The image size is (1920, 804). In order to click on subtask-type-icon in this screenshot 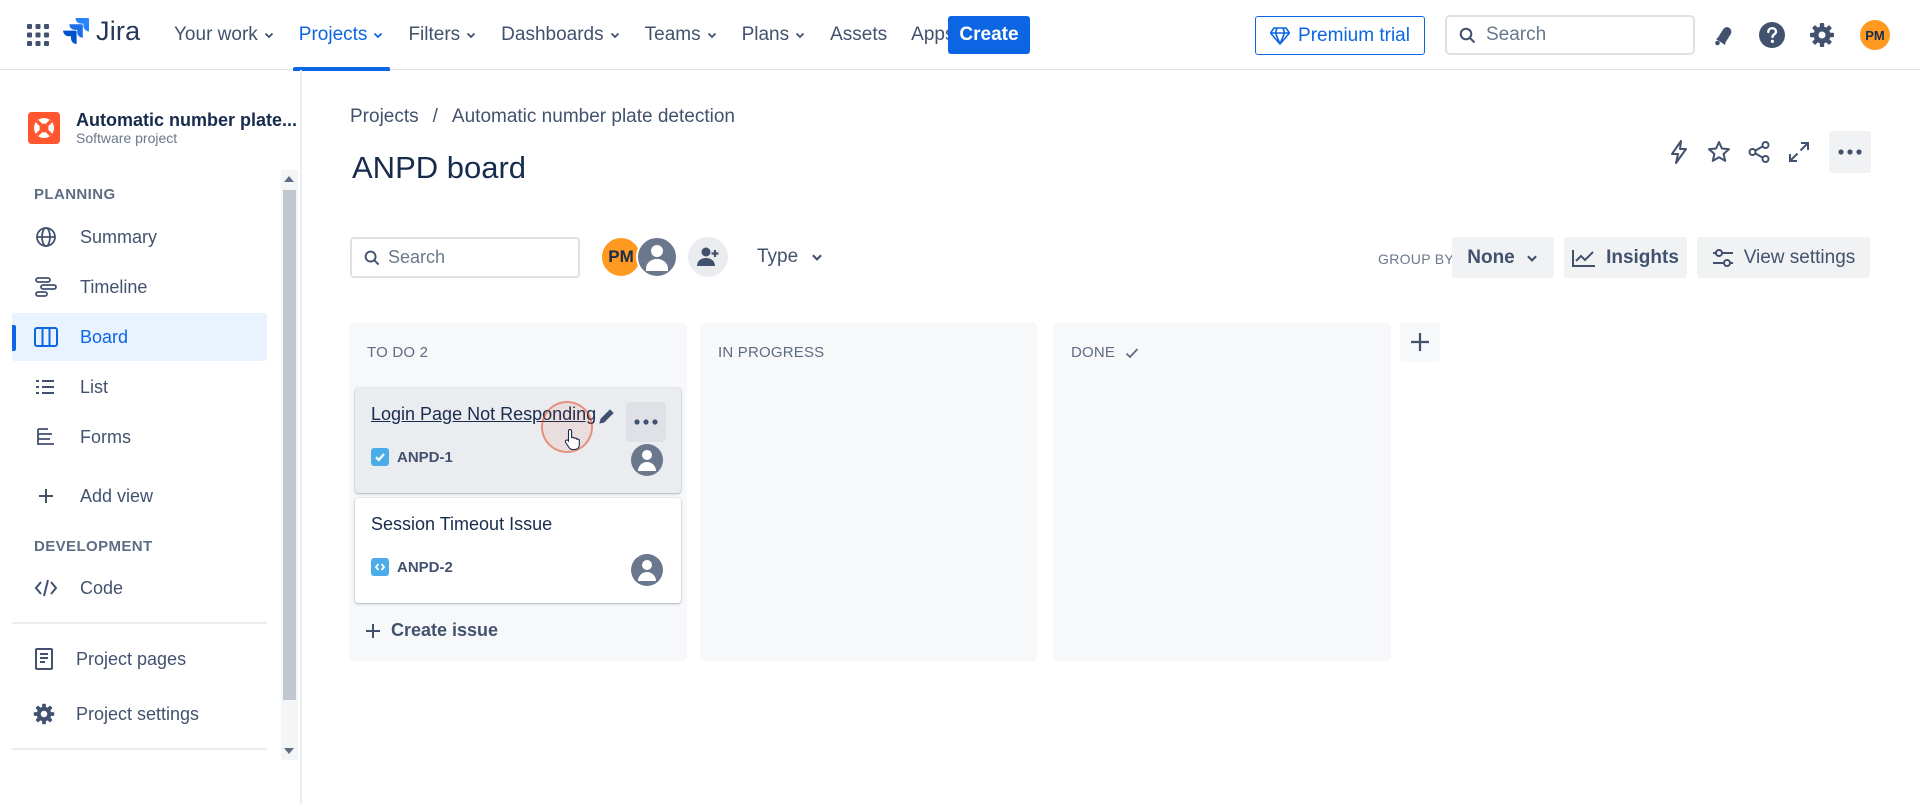, I will do `click(380, 567)`.